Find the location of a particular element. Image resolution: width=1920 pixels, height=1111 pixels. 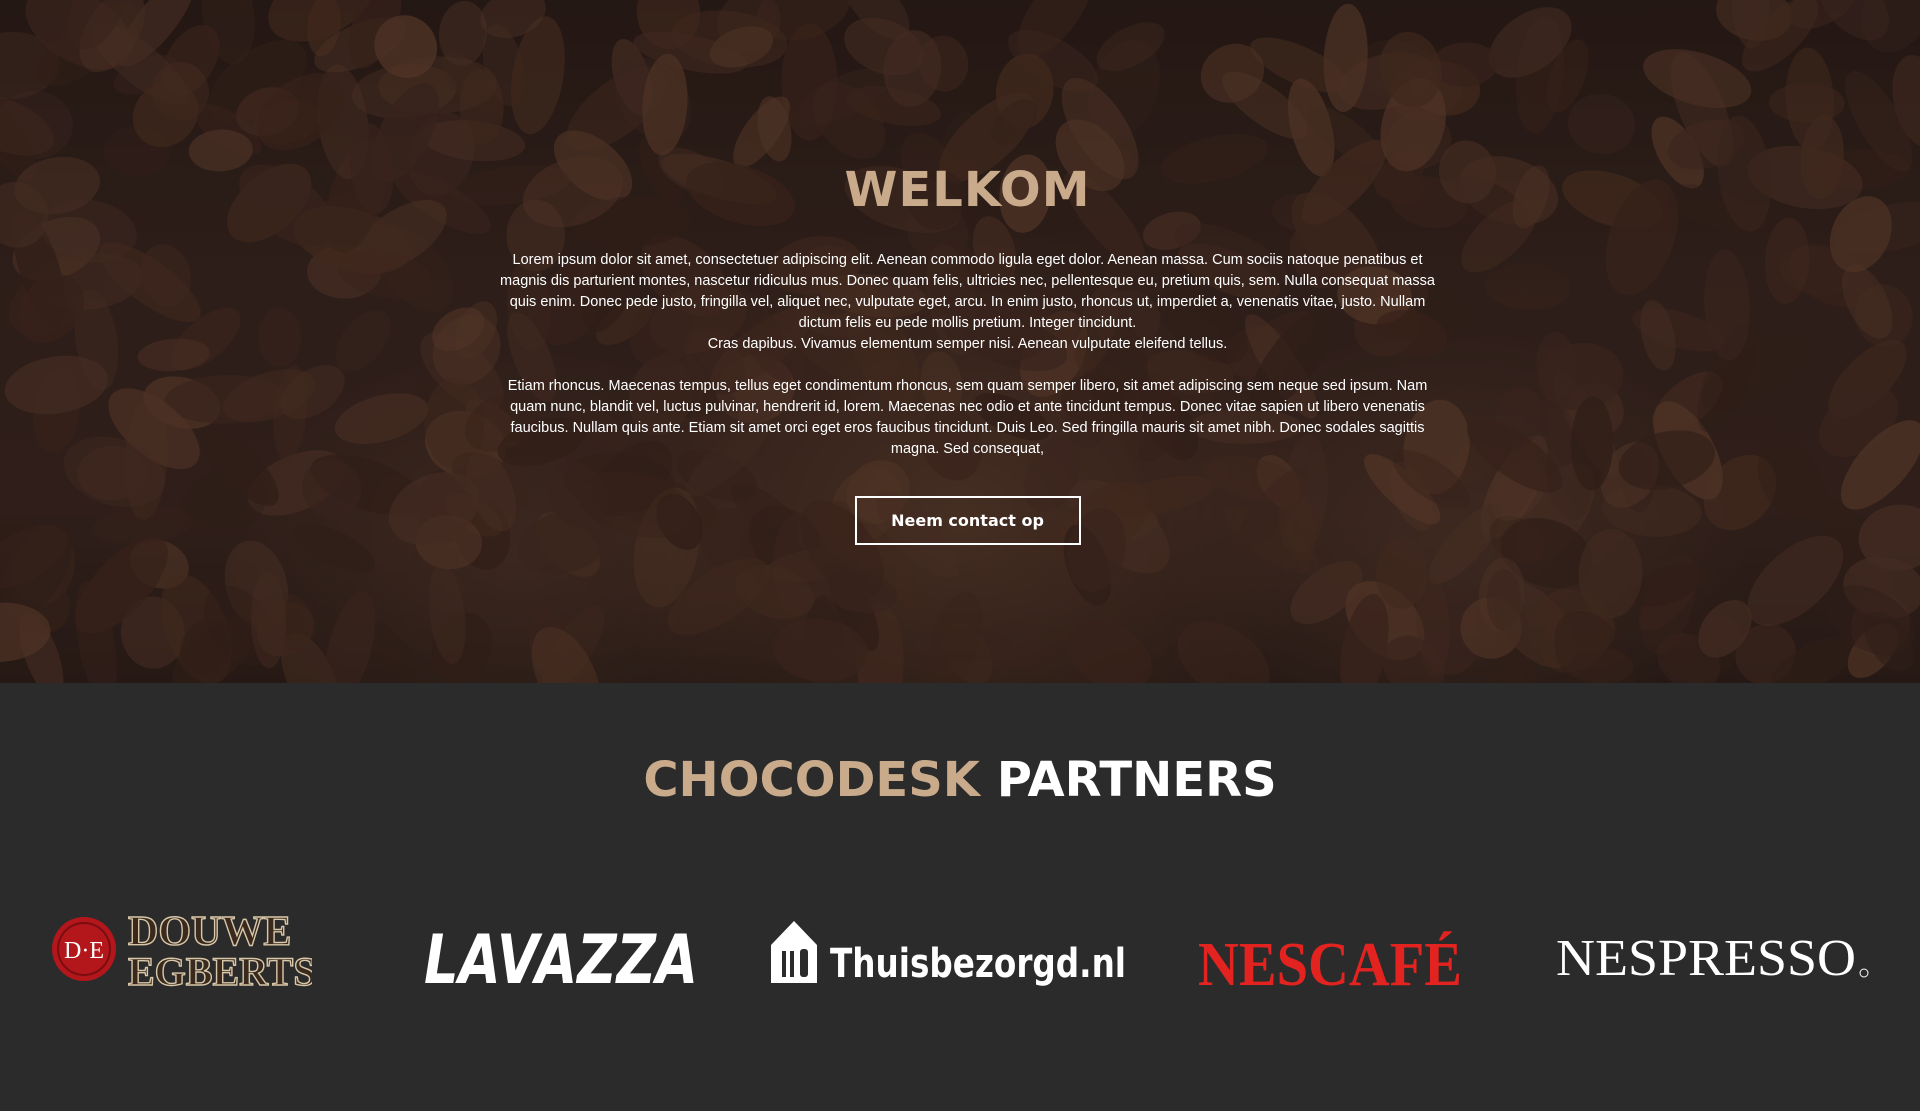

nescafe-text: NESCAFÉ is located at coordinates (1330, 962).